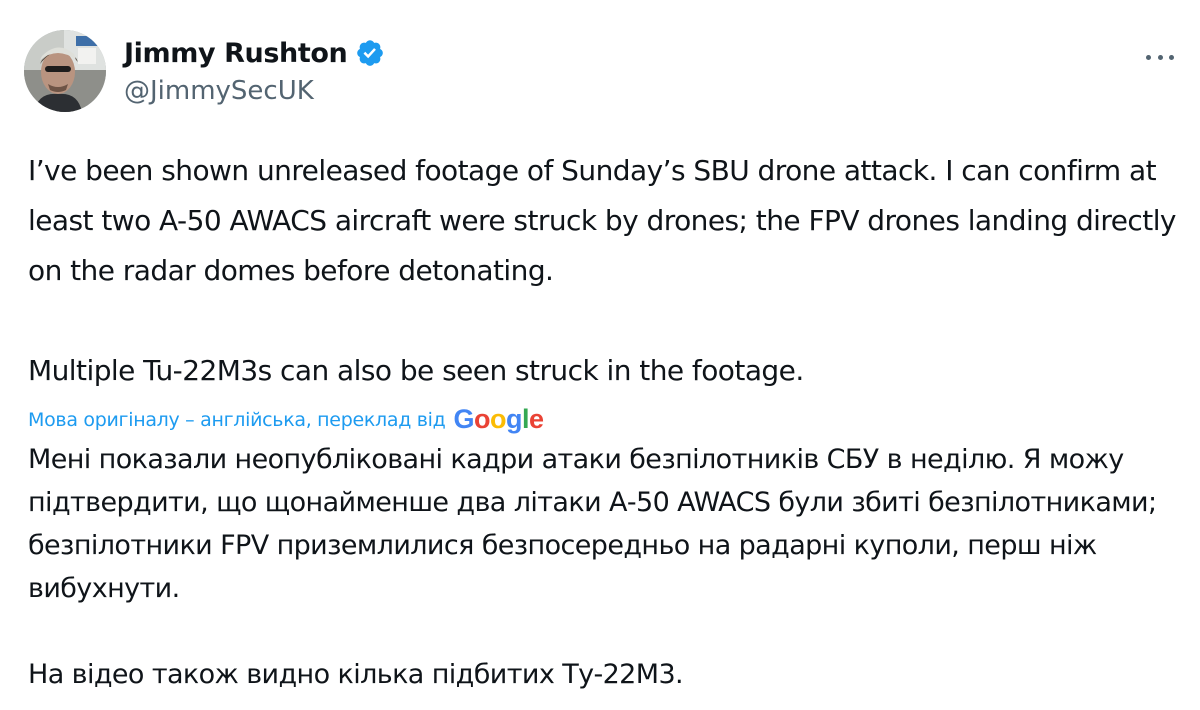 The image size is (1200, 710). I want to click on avatar, so click(65, 71).